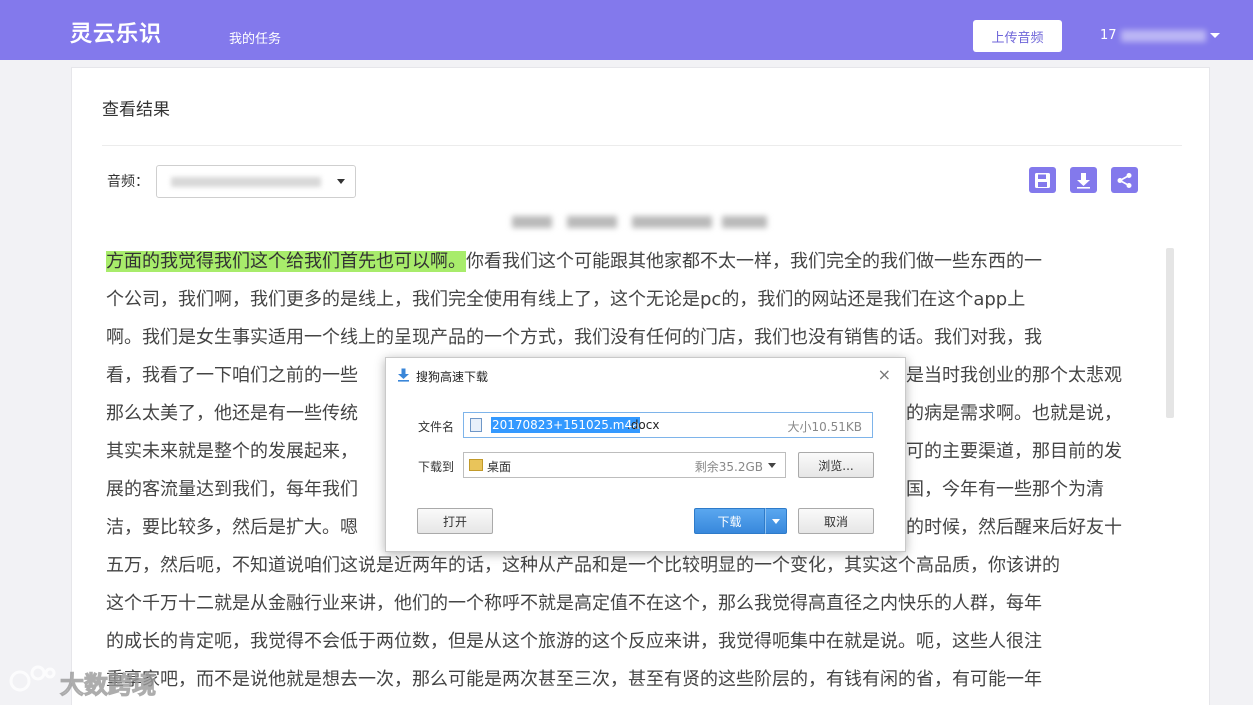 The width and height of the screenshot is (1253, 705). What do you see at coordinates (643, 425) in the screenshot?
I see `filename-extension: .docx` at bounding box center [643, 425].